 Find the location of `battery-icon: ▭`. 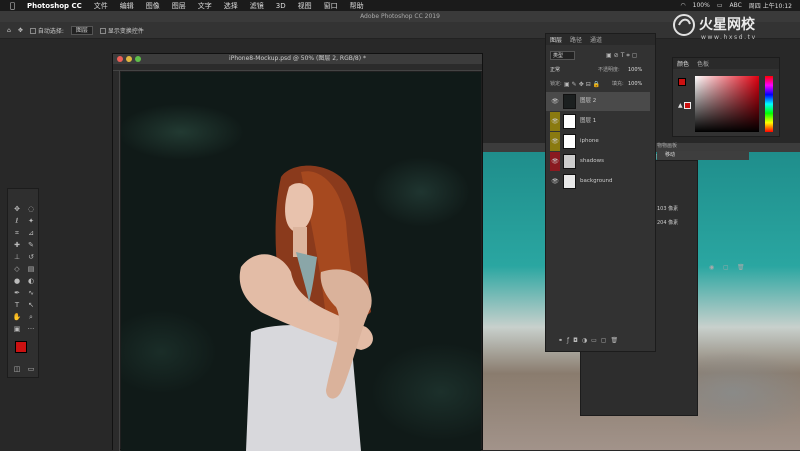

battery-icon: ▭ is located at coordinates (720, 5).